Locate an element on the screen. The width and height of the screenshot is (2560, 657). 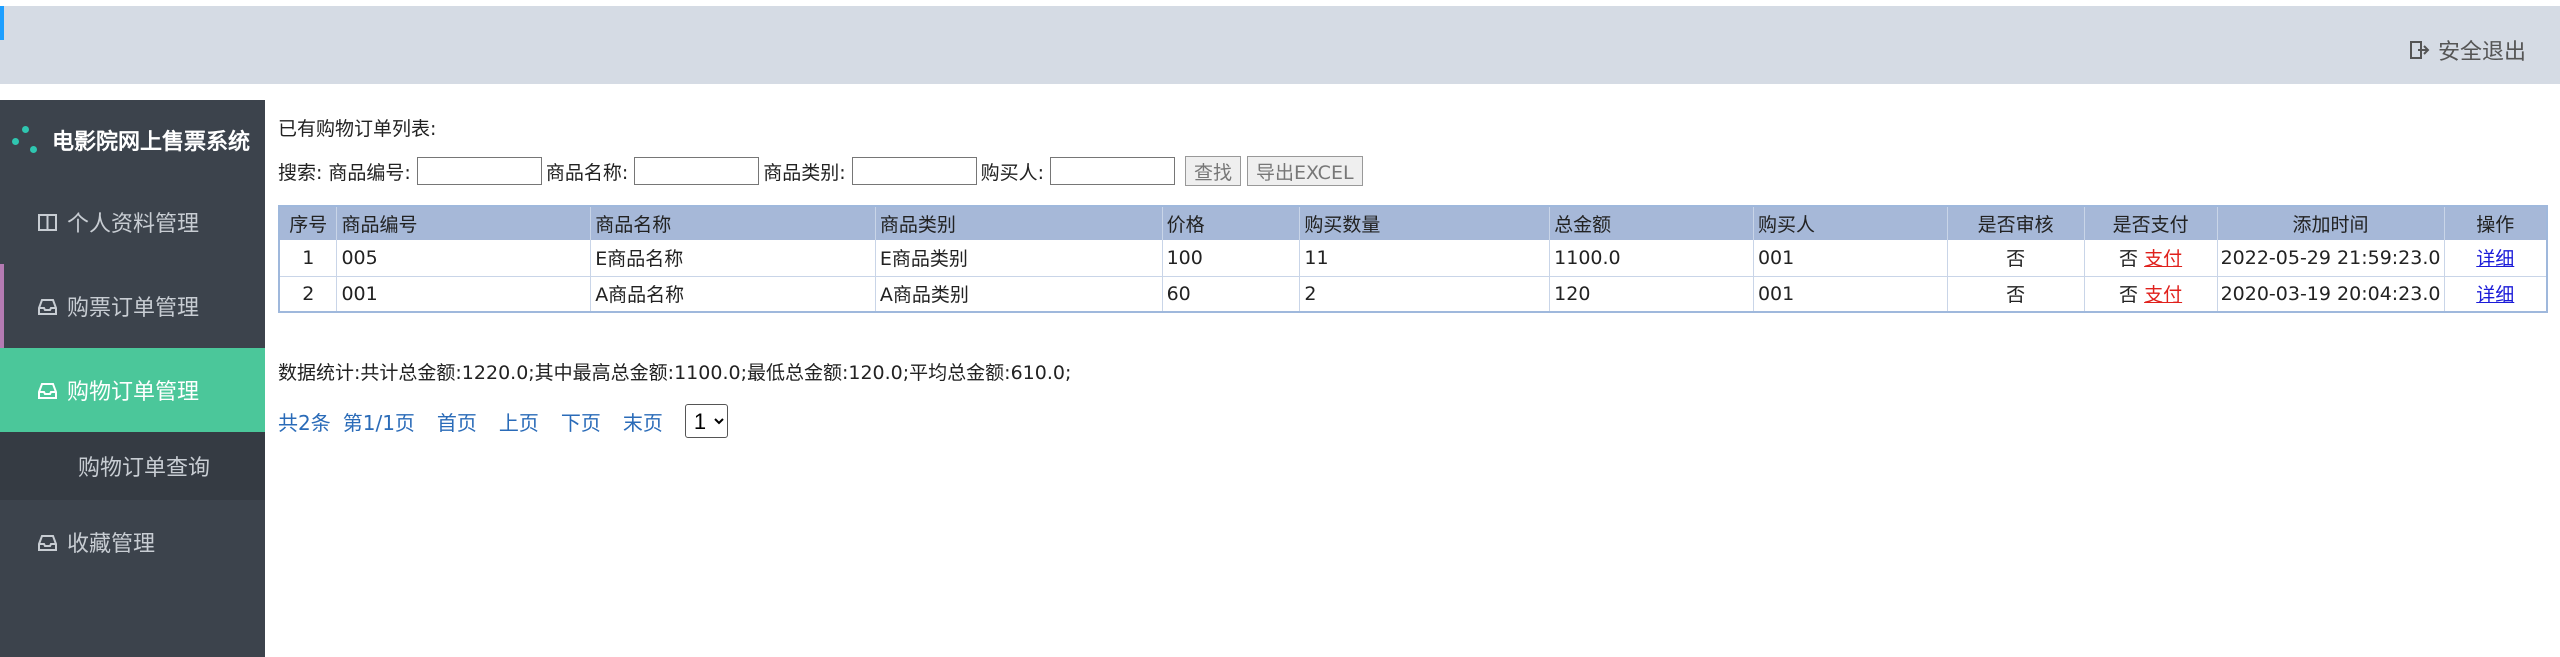
brand-title: 电影院网上售票系统 is located at coordinates (151, 142).